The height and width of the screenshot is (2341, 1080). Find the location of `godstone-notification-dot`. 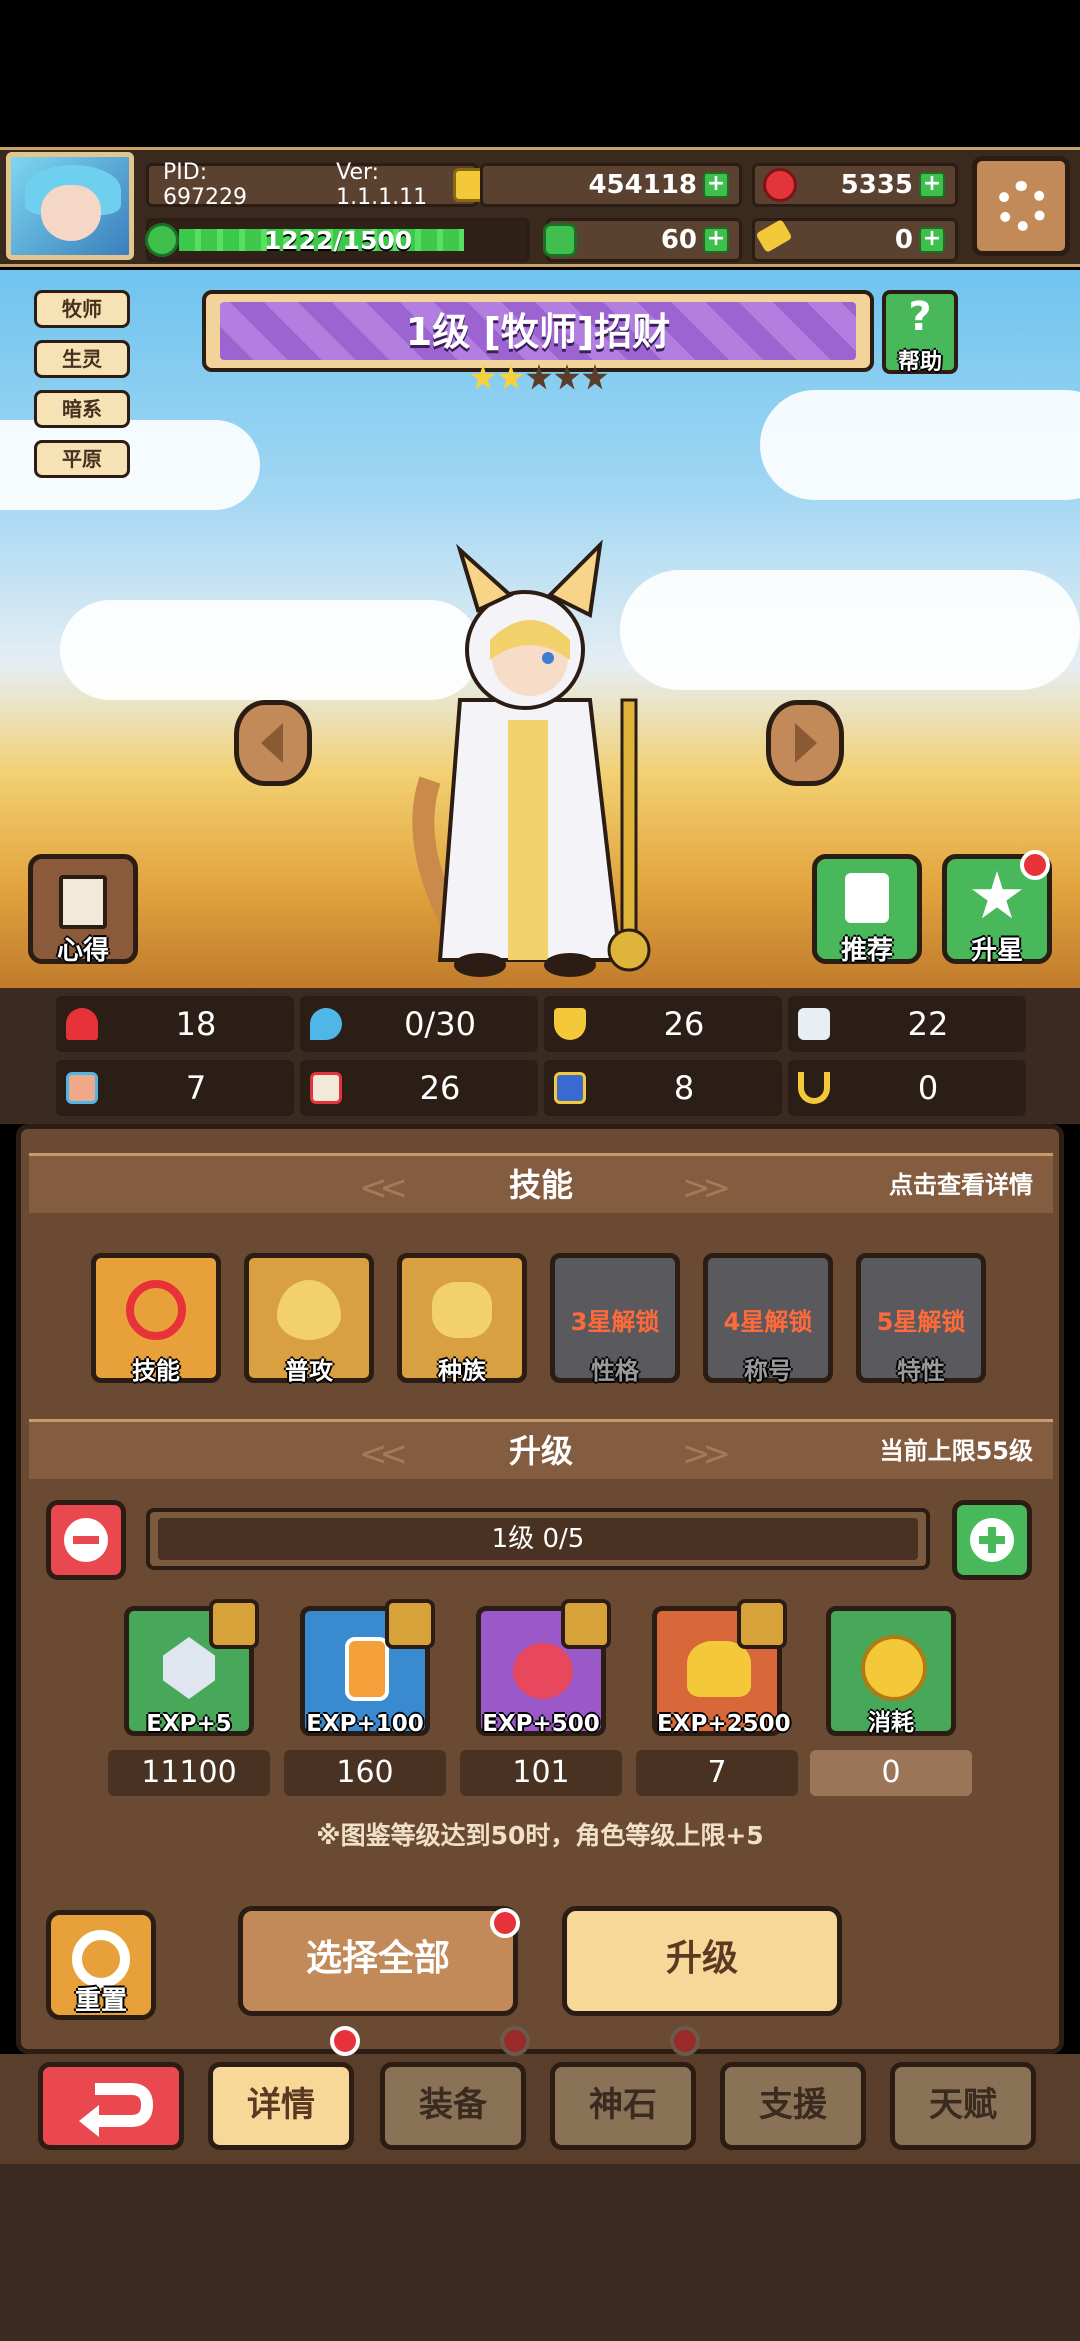

godstone-notification-dot is located at coordinates (685, 2041).